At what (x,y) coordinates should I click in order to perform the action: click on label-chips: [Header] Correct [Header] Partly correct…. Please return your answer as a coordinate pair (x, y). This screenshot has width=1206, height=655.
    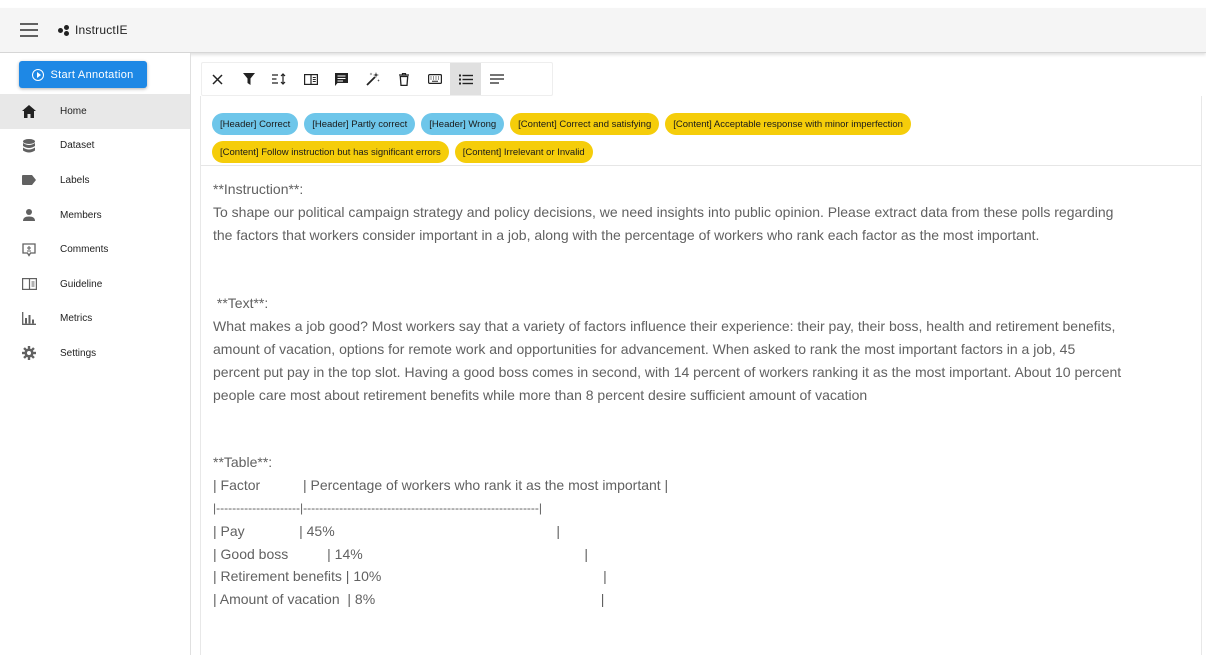
    Looking at the image, I should click on (701, 131).